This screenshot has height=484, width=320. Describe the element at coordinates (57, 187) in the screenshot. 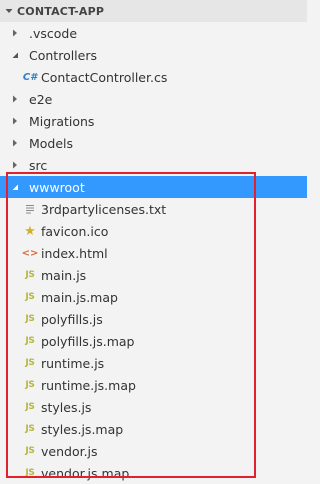

I see `folder-label: wwwroot` at that location.